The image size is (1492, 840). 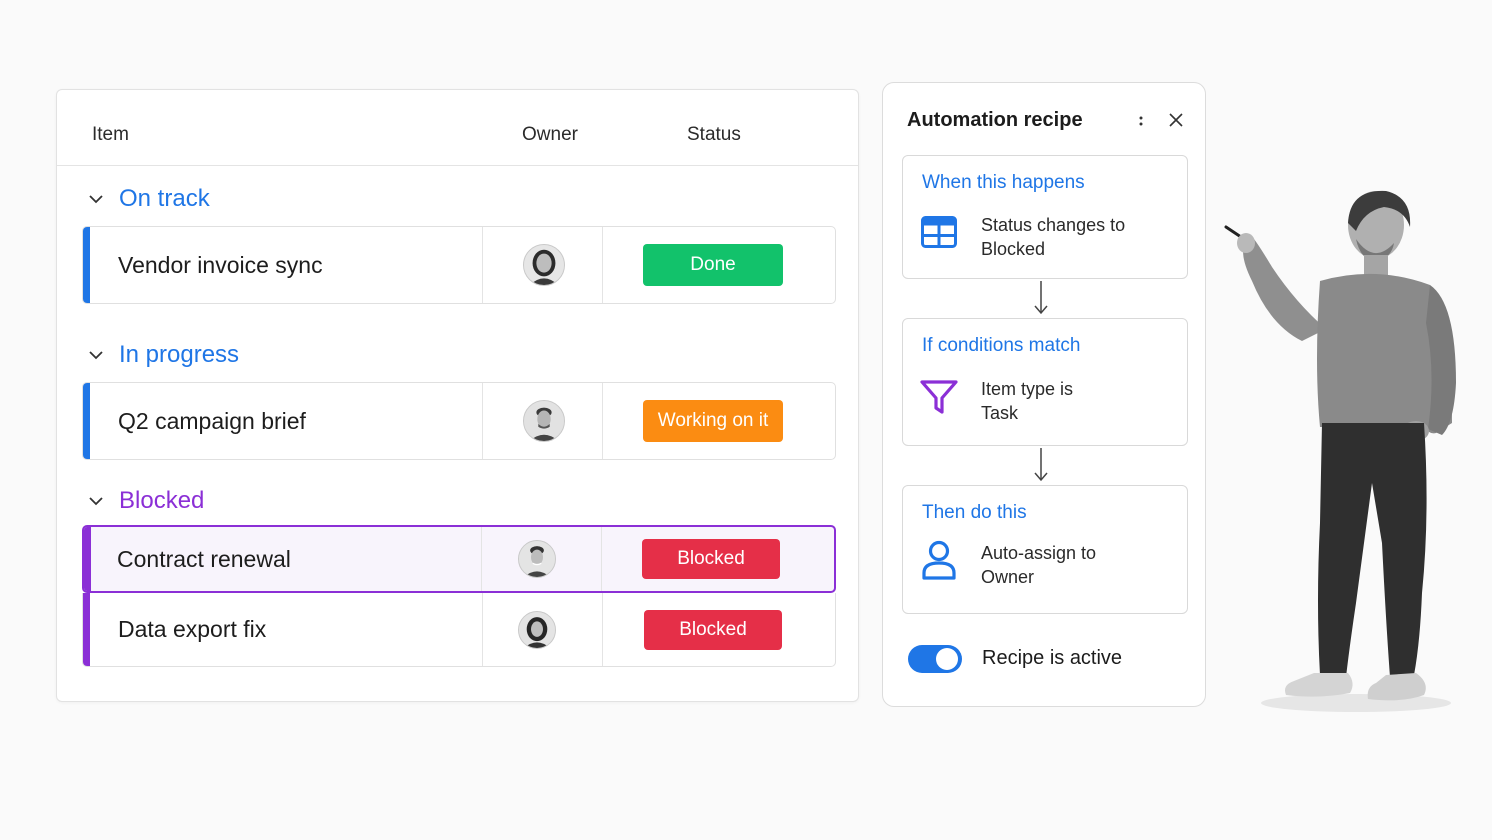 What do you see at coordinates (713, 421) in the screenshot?
I see `status-badge: Working on it` at bounding box center [713, 421].